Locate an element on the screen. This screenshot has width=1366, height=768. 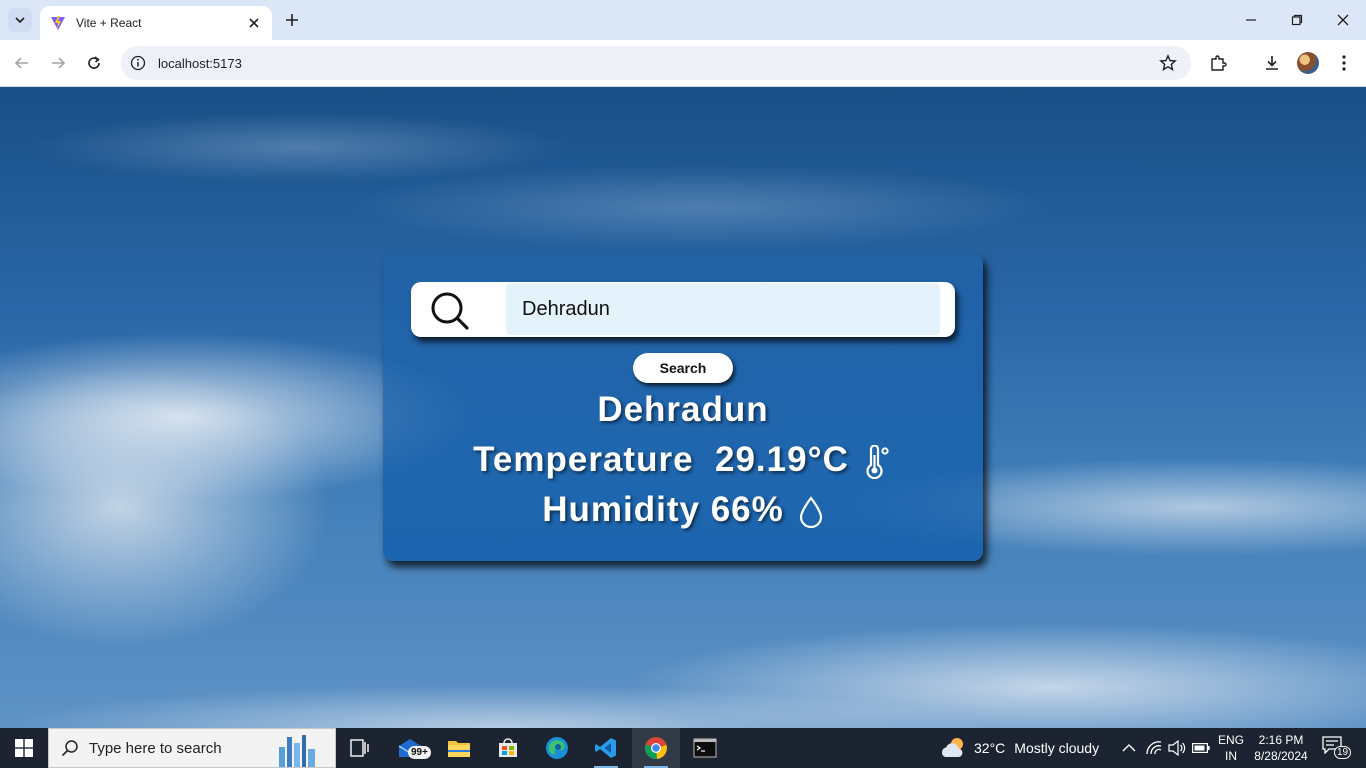
temperature-row: Temperature 29.19°C is located at coordinates (683, 460).